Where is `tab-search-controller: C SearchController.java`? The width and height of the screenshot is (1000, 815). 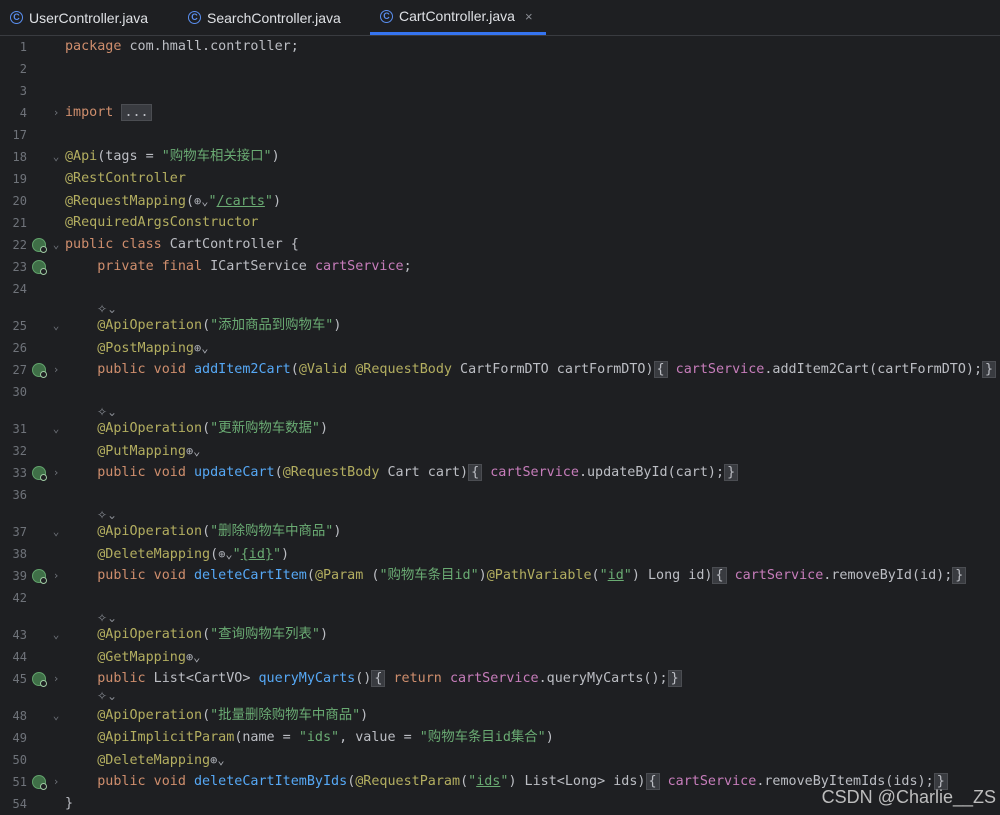
tab-search-controller: C SearchController.java is located at coordinates (273, 17).